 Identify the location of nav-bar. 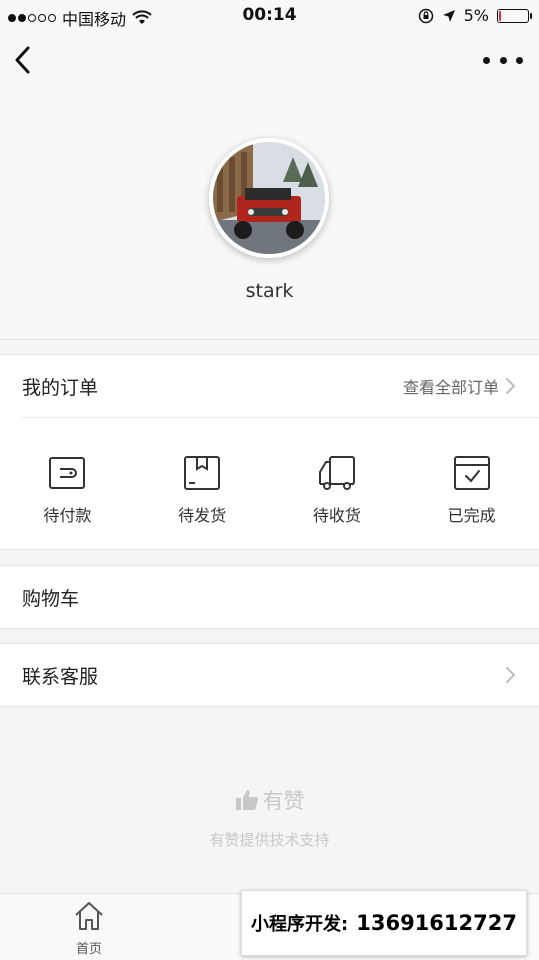
(269, 60).